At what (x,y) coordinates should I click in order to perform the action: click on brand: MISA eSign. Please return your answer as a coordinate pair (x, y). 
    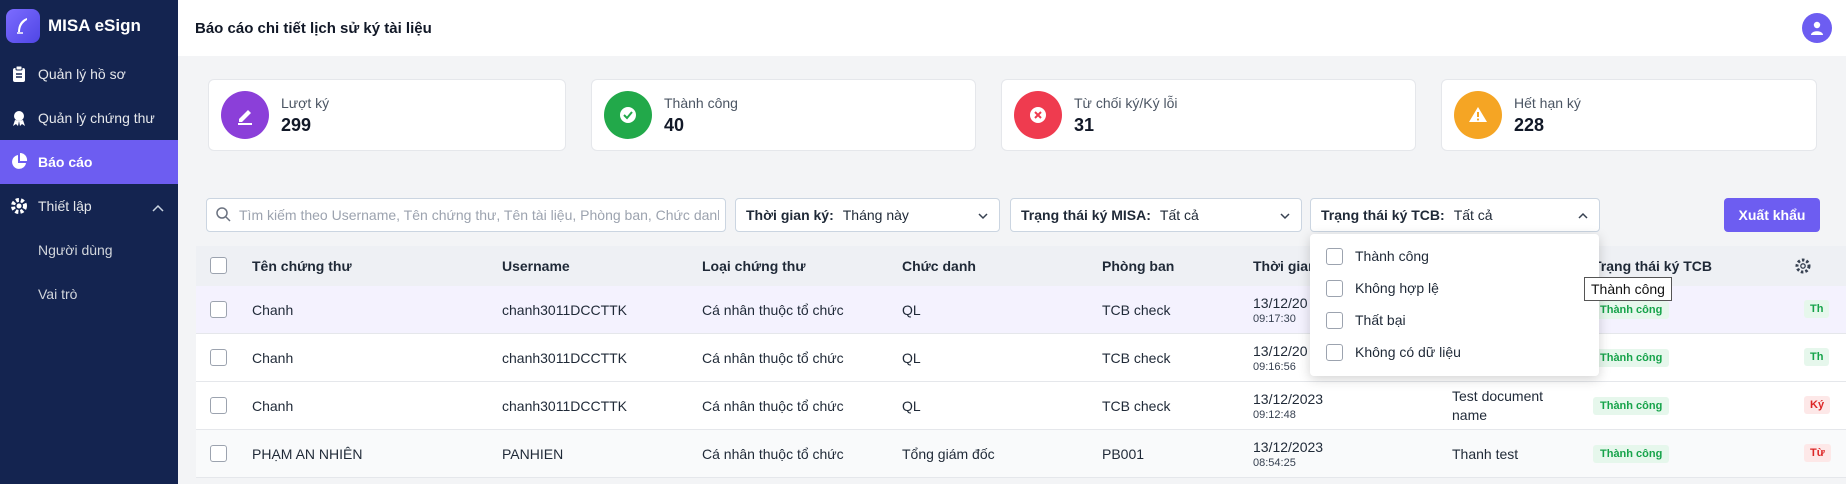
    Looking at the image, I should click on (89, 26).